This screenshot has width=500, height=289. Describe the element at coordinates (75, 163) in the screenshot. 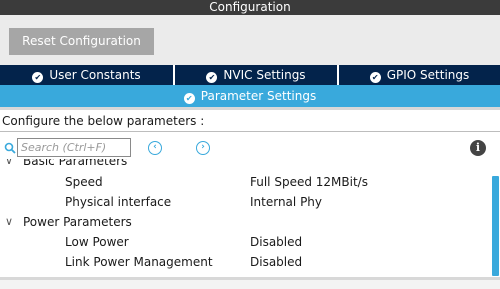

I see `group-label: Basic Parameters` at that location.